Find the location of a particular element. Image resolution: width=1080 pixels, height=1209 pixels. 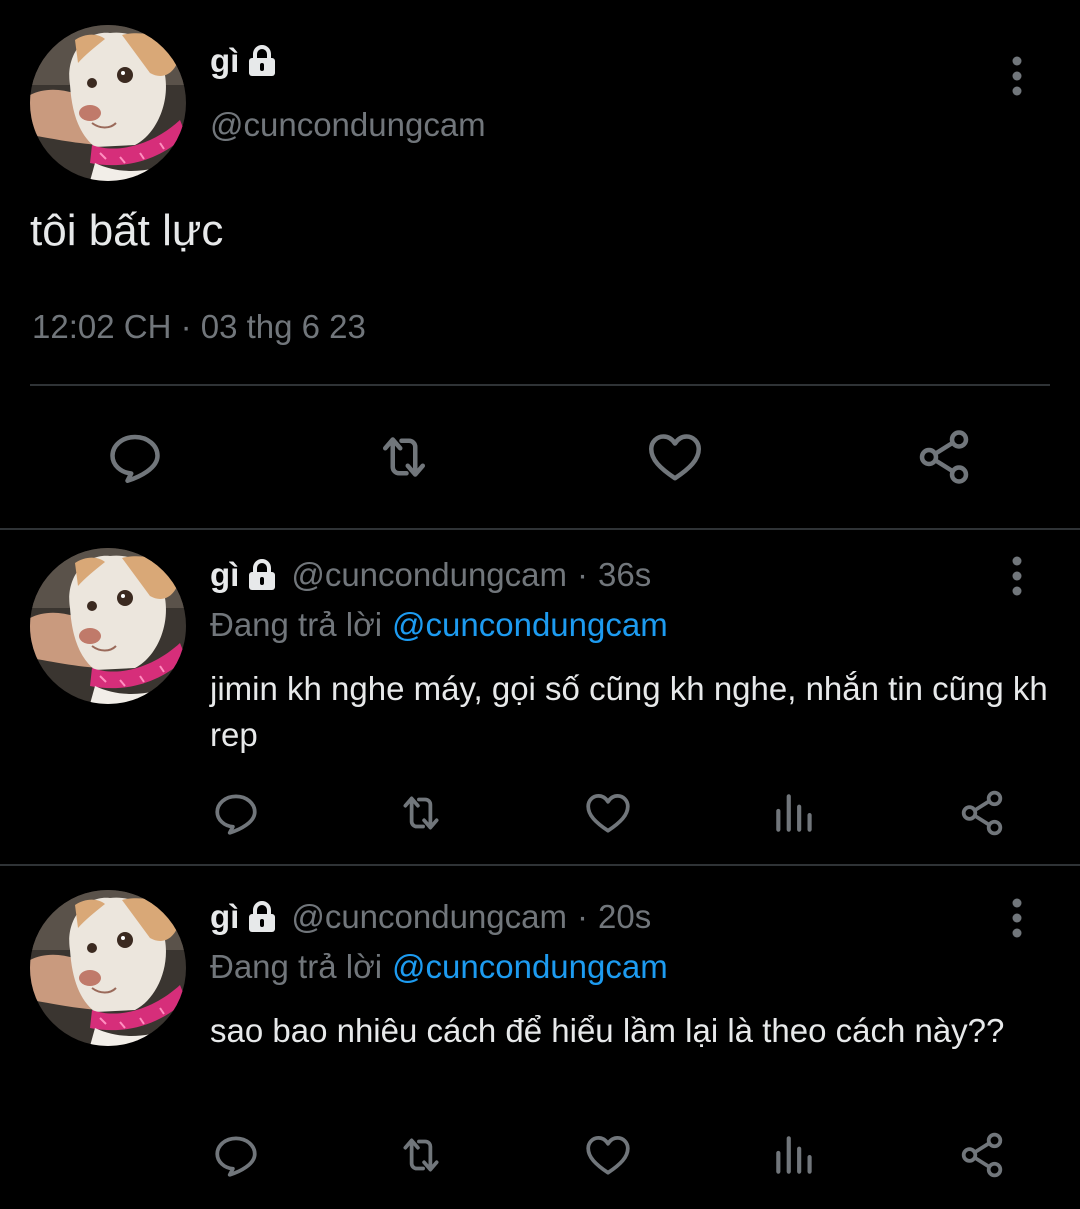

reply-time: 36s is located at coordinates (625, 574).